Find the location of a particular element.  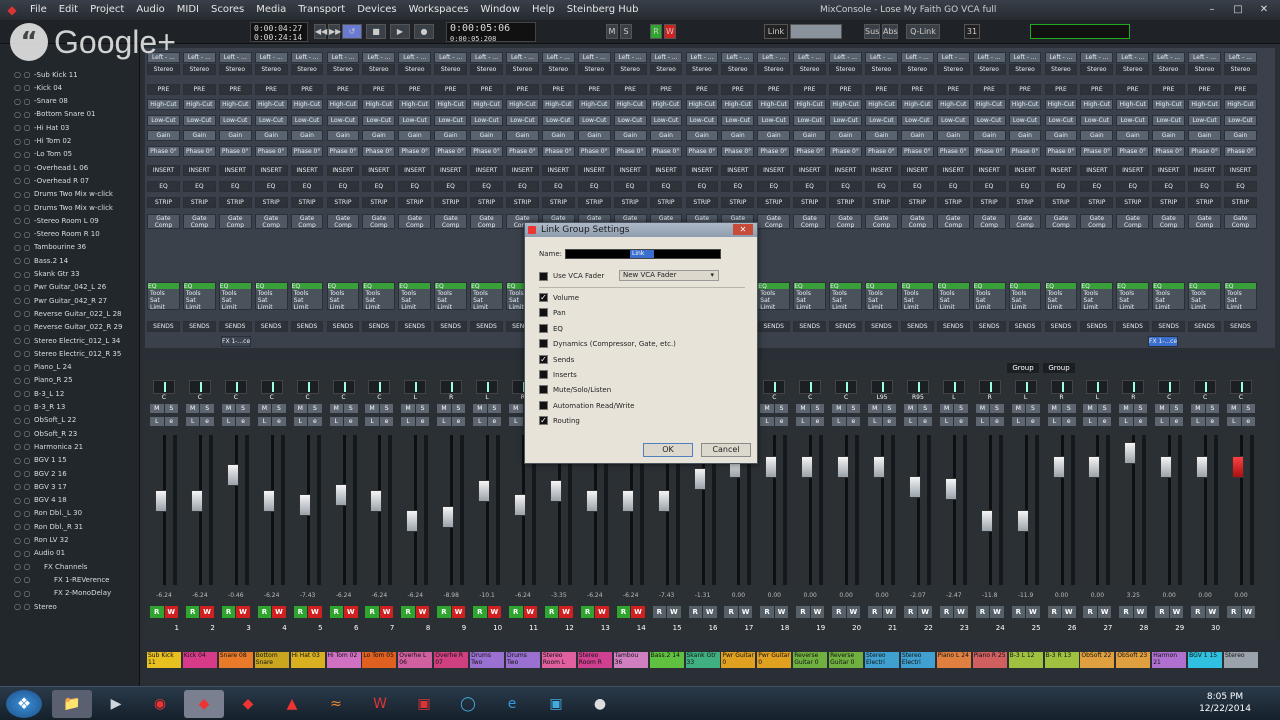

track-list-item: ○ ○ -Stereo Room L 09 is located at coordinates (70, 220).